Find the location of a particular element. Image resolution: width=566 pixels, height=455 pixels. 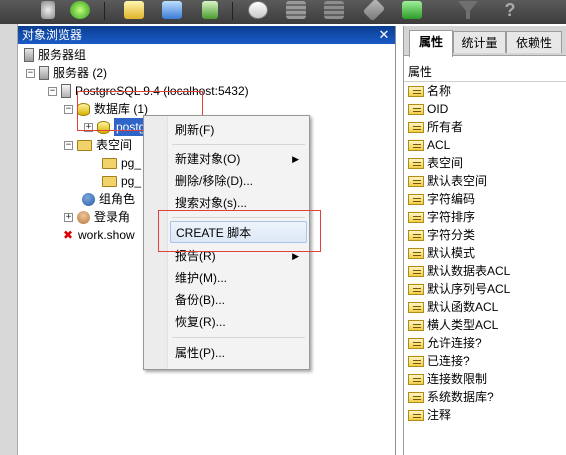

properties-icon is located at coordinates (134, 10).